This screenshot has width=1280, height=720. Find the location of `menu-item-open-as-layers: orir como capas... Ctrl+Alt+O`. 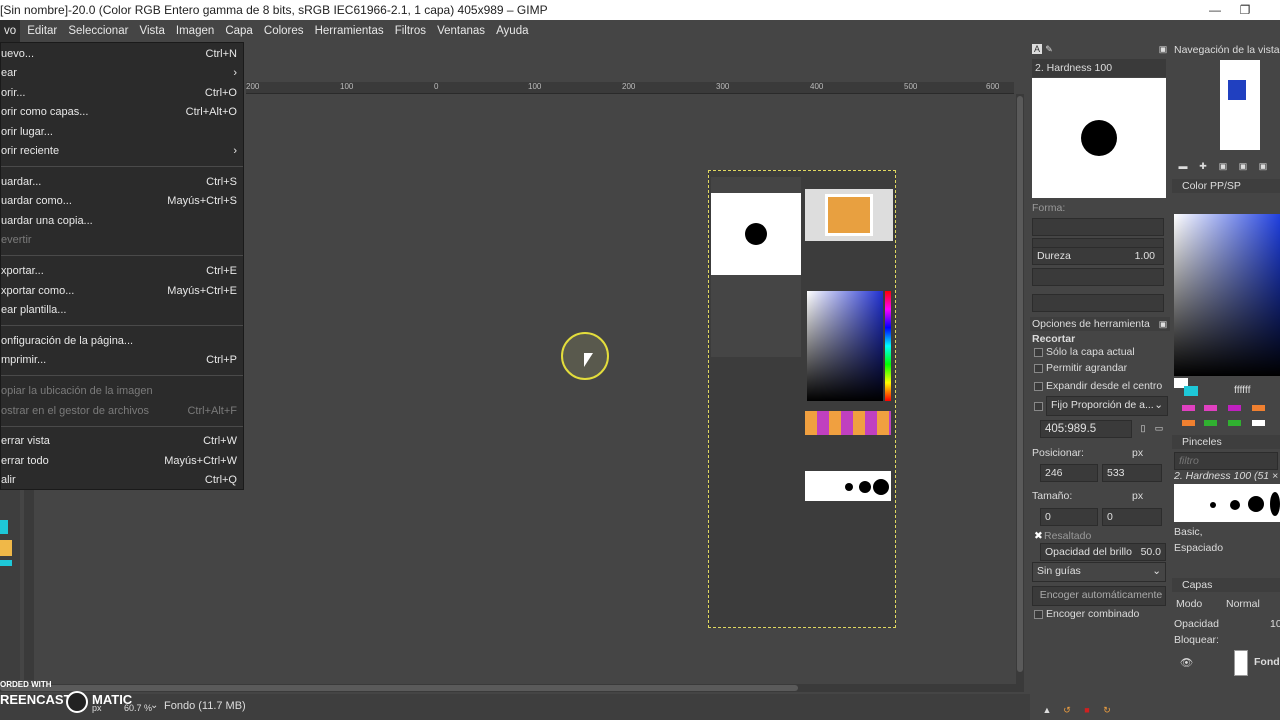

menu-item-open-as-layers: orir como capas... Ctrl+Alt+O is located at coordinates (122, 112).